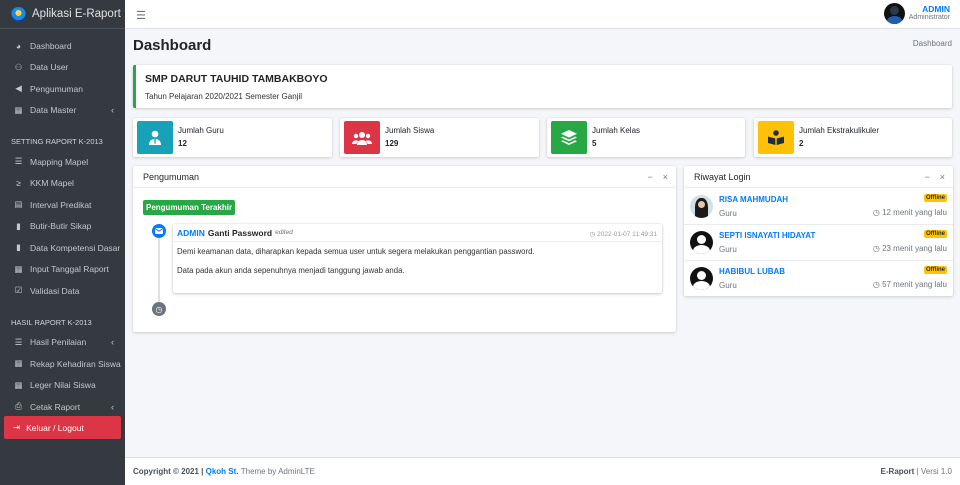  What do you see at coordinates (18, 406) in the screenshot?
I see `print-icon: ⎙` at bounding box center [18, 406].